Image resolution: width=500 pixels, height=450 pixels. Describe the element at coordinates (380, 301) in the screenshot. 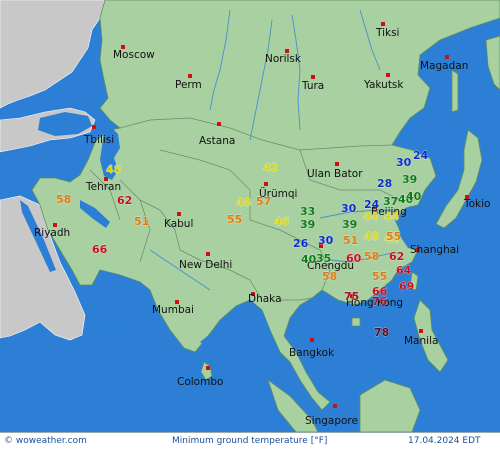

I see `temperature-value: 76` at that location.